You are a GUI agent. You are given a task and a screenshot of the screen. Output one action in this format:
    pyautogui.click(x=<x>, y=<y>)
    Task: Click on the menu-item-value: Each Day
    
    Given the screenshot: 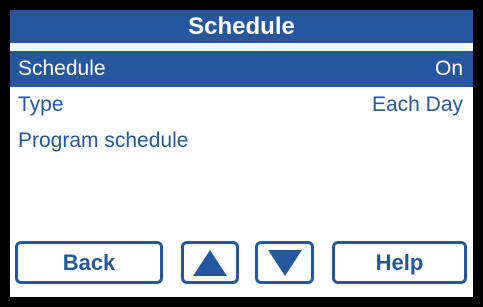 What is the action you would take?
    pyautogui.click(x=417, y=104)
    